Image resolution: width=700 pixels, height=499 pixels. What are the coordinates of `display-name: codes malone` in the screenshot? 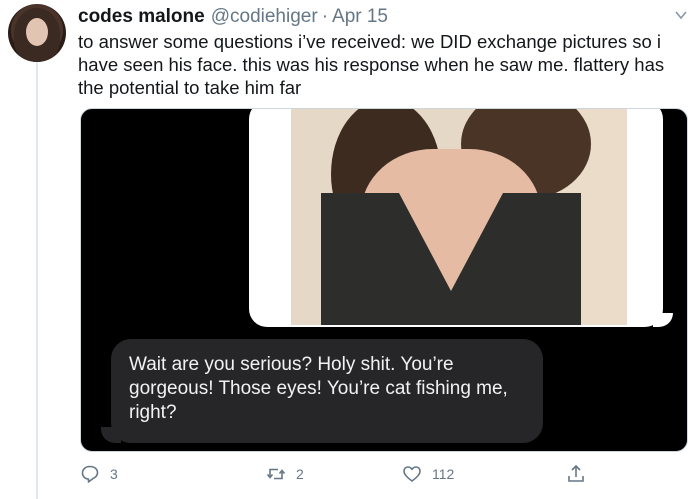 It's located at (141, 17).